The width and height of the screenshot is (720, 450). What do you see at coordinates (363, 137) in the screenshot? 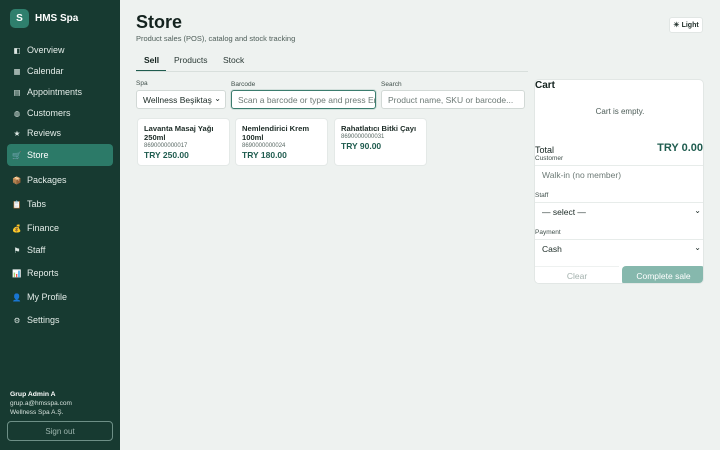
I see `product-sku: 8690000000031` at bounding box center [363, 137].